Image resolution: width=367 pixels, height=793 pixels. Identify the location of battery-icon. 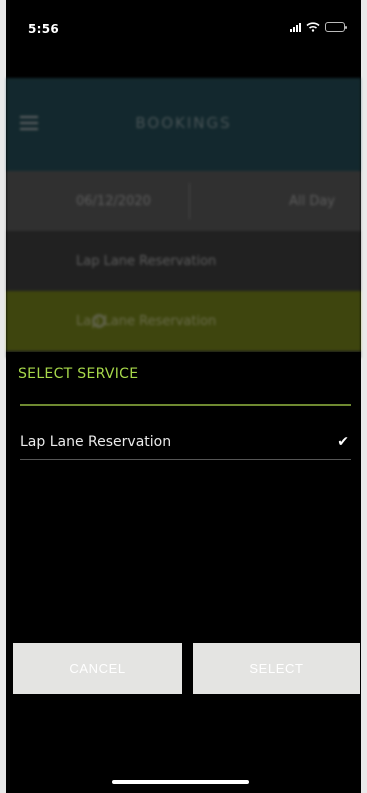
(336, 27).